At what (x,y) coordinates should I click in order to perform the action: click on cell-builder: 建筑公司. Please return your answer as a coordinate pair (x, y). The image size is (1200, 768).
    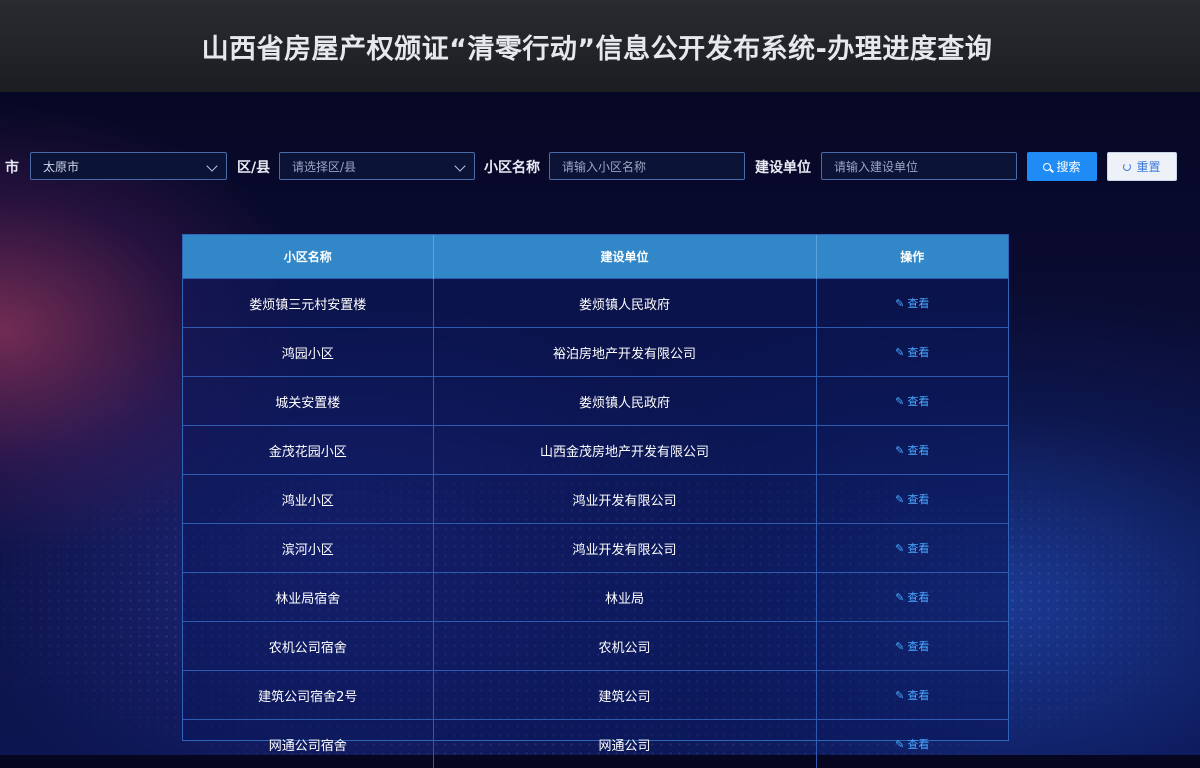
    Looking at the image, I should click on (624, 695).